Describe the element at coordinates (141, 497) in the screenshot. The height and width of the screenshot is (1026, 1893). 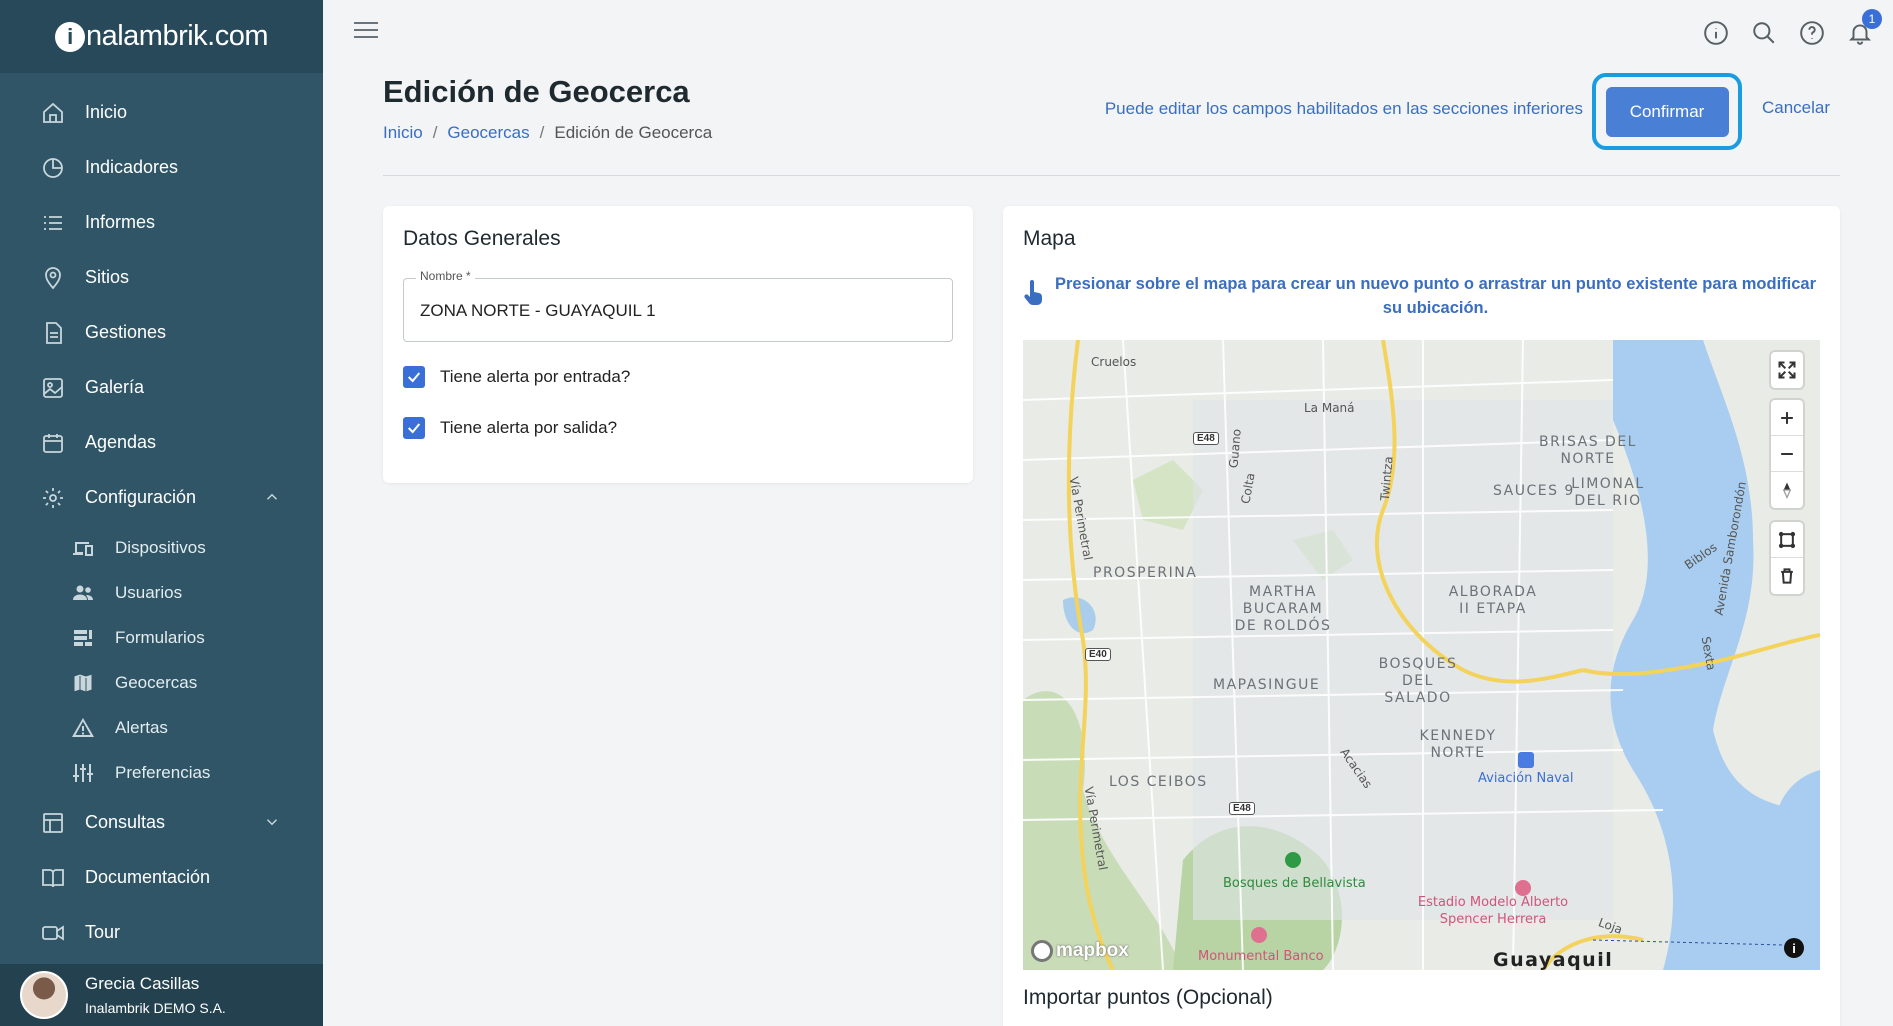
I see `sidebar-item-label: Configuración` at that location.